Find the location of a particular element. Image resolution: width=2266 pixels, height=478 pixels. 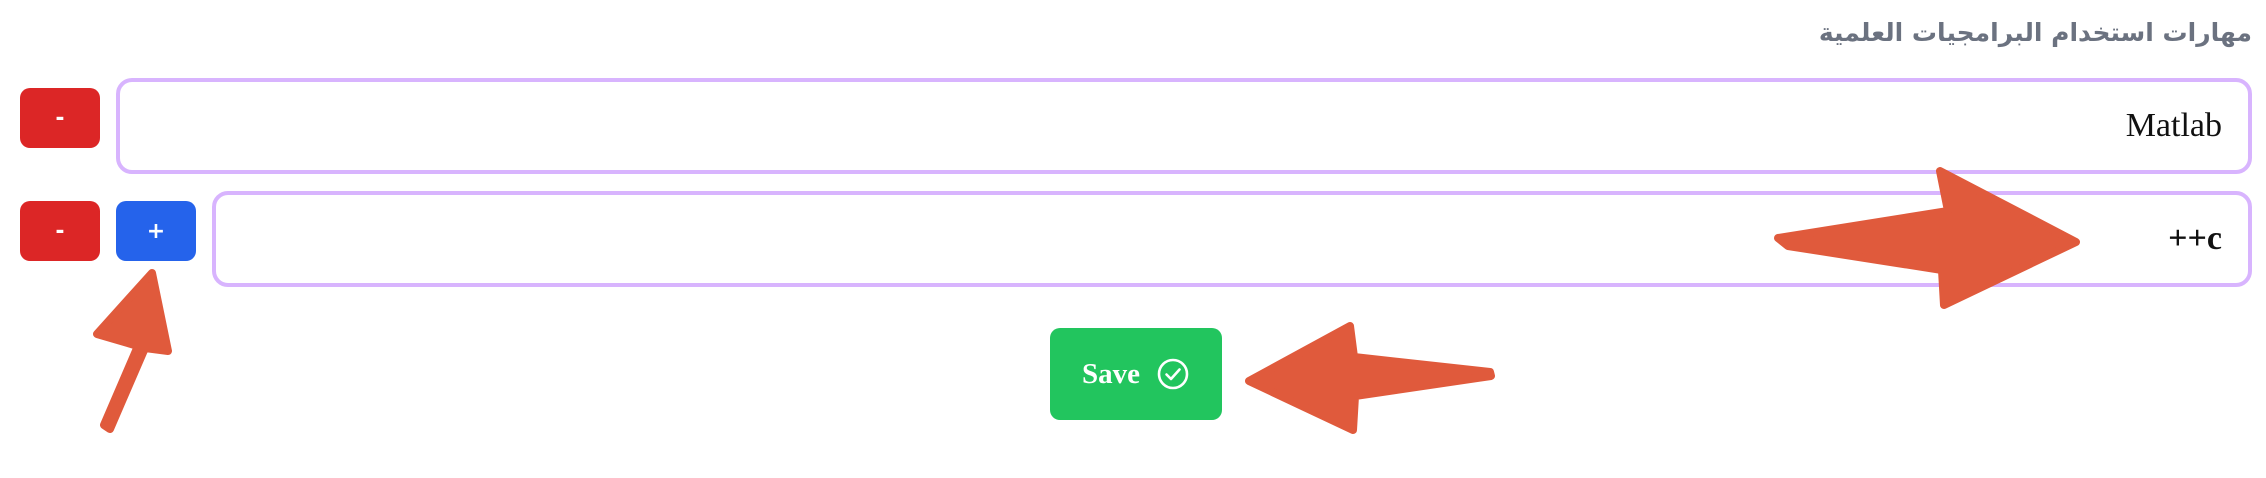

annotation-arrow-pointing-input is located at coordinates (1927, 238).